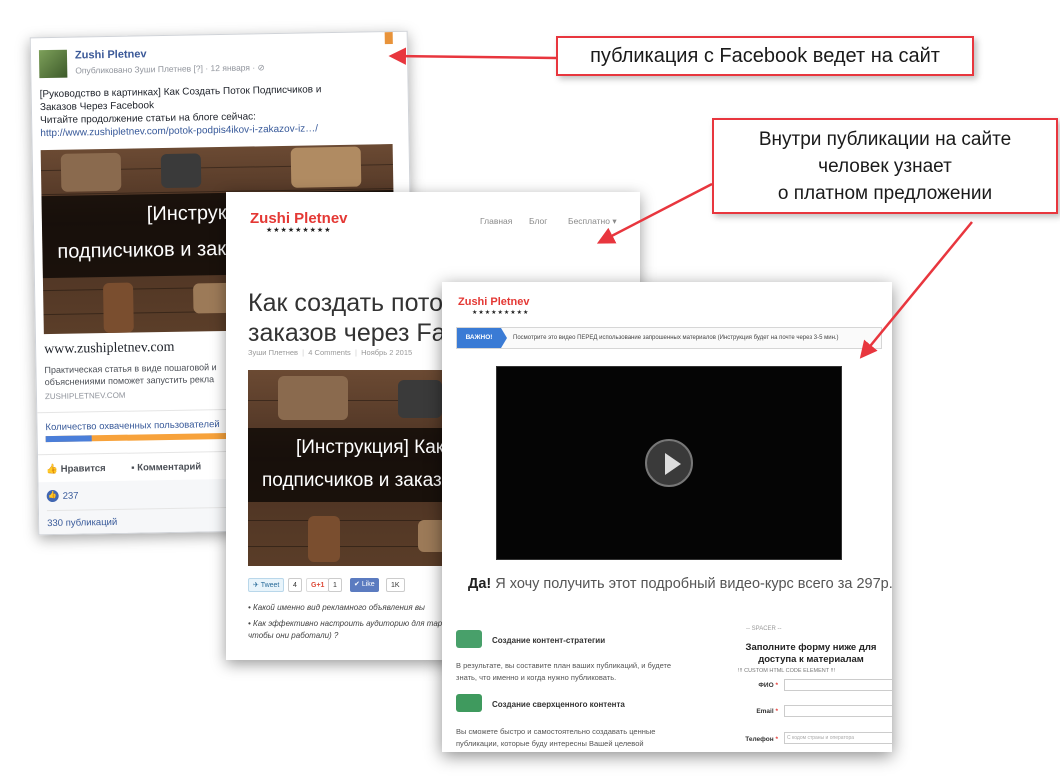 Image resolution: width=1060 pixels, height=781 pixels. What do you see at coordinates (761, 739) in the screenshot?
I see `phone-label: Телефон *` at bounding box center [761, 739].